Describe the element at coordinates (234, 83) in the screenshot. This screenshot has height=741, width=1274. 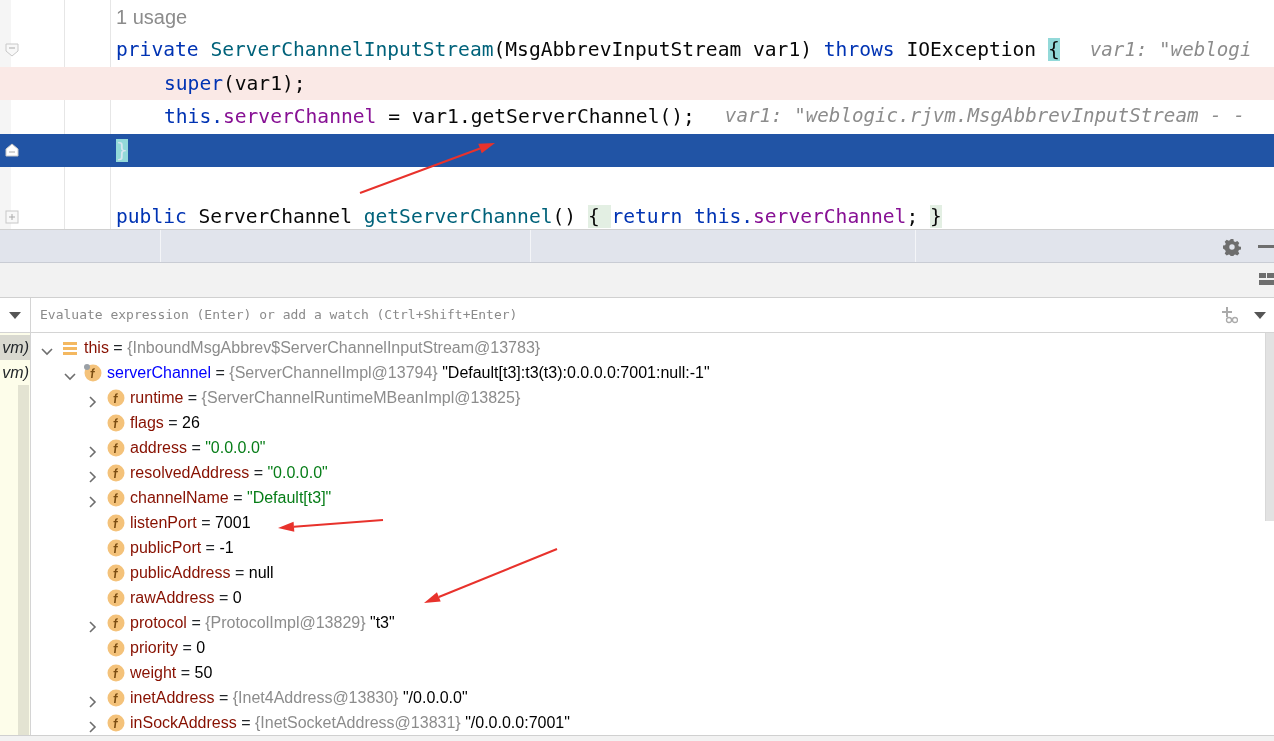
I see `code-line: super(var1);` at that location.